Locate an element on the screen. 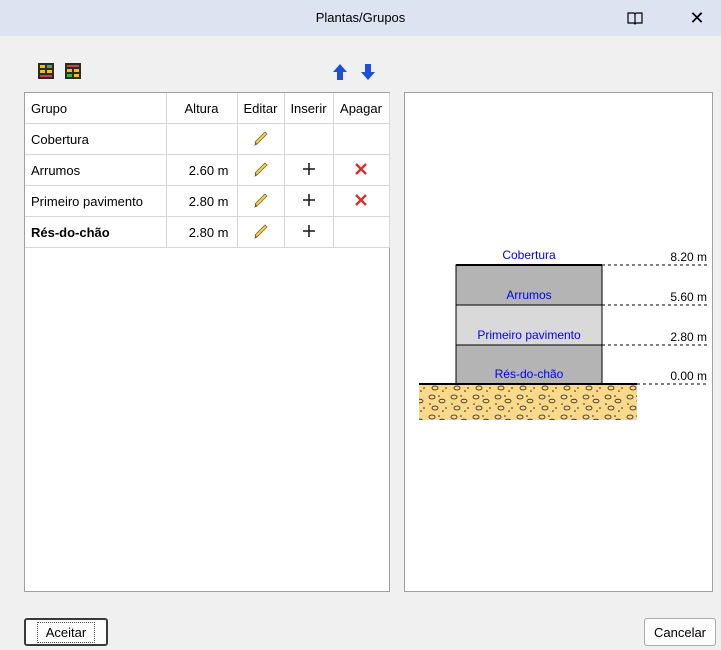  close-icon: ✕ is located at coordinates (697, 17).